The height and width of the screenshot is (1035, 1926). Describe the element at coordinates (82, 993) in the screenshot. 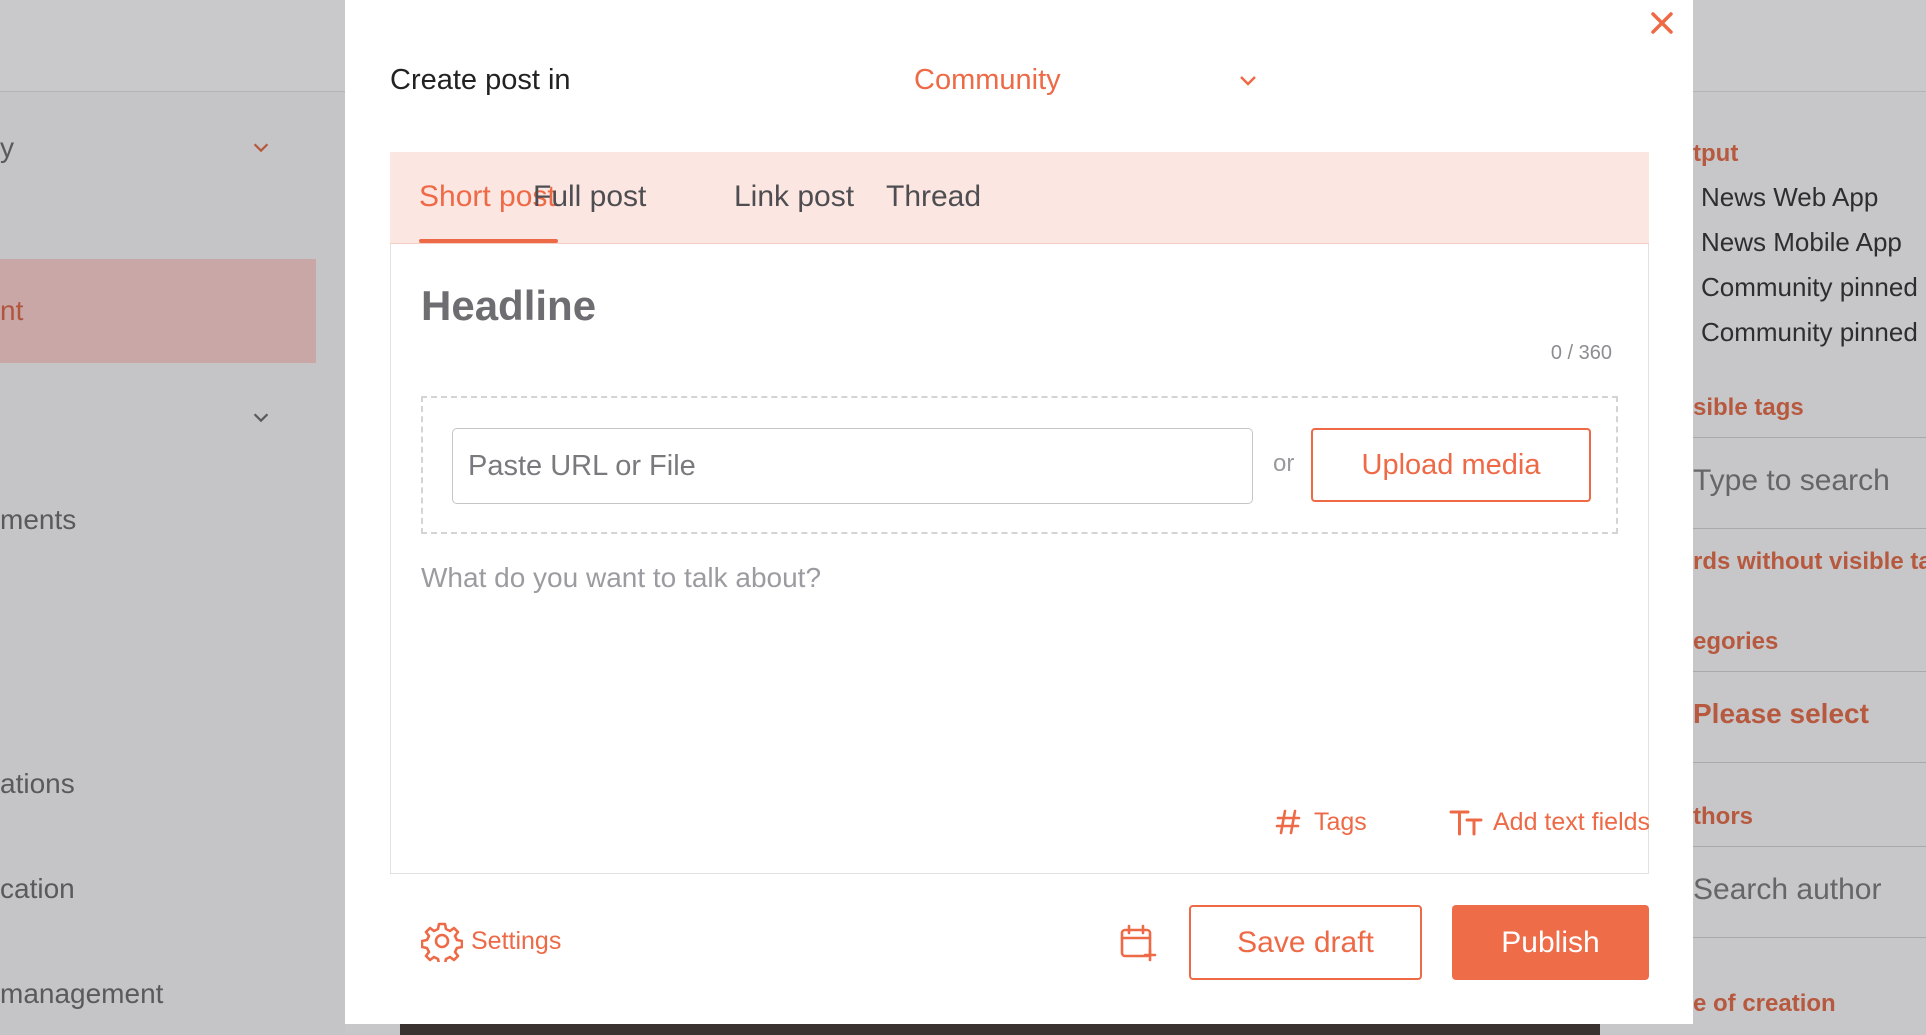

I see `nav-item: management` at that location.